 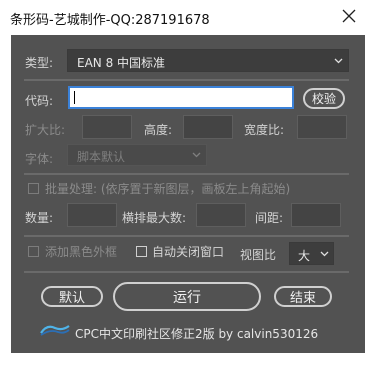 I want to click on font-label: 字体:, so click(x=39, y=159).